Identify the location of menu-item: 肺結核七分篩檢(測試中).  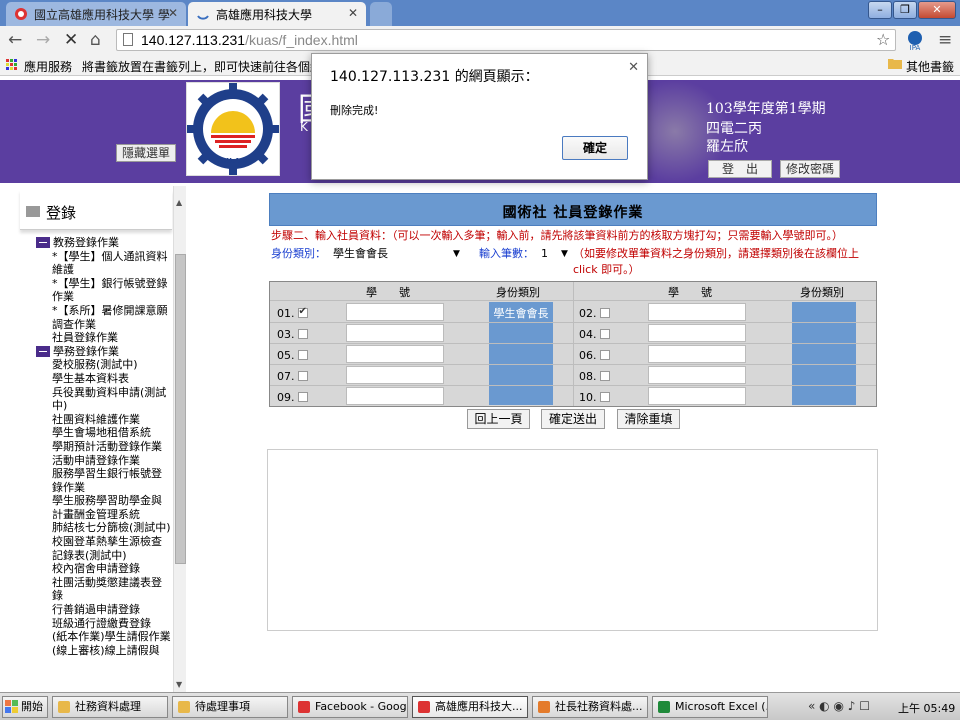
(104, 528).